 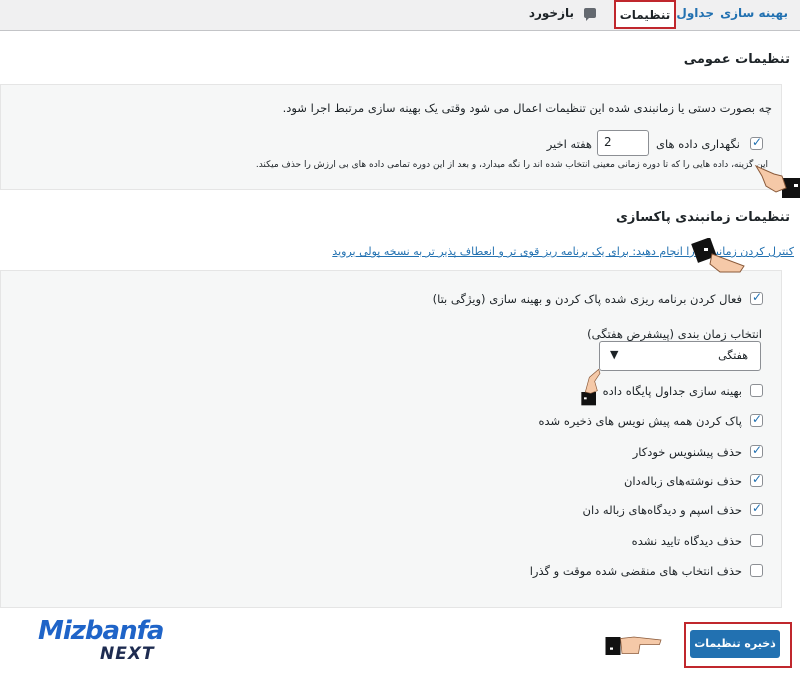 What do you see at coordinates (662, 510) in the screenshot?
I see `option-label: حذف اسپم و دیدگاه‌های زباله دان` at bounding box center [662, 510].